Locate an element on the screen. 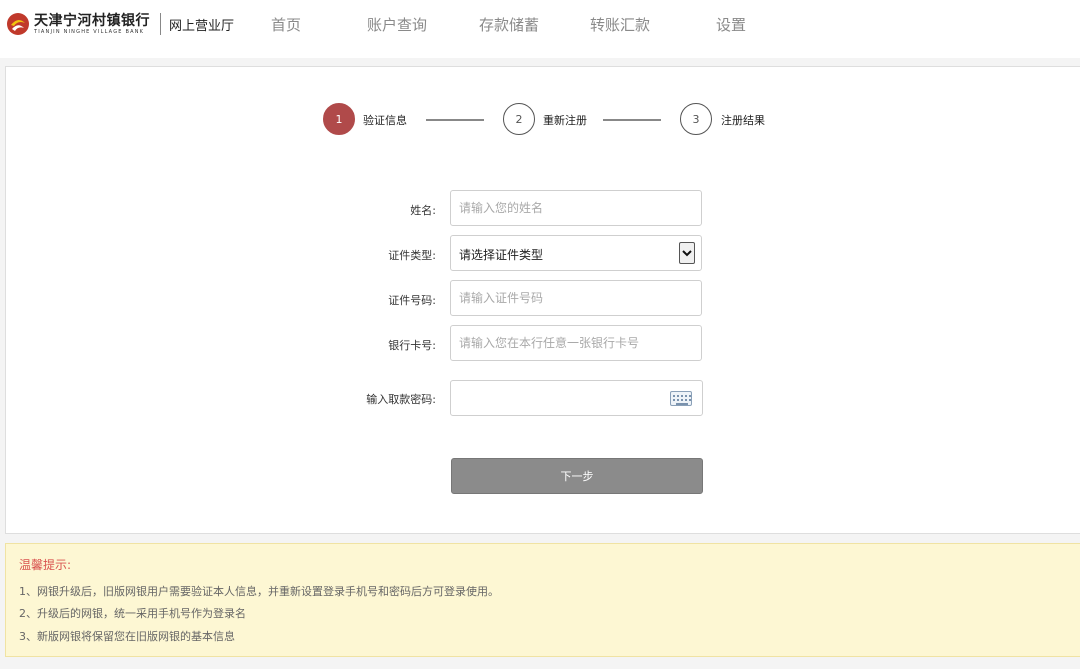 The width and height of the screenshot is (1080, 669). id-type-label: 证件类型: is located at coordinates (412, 255).